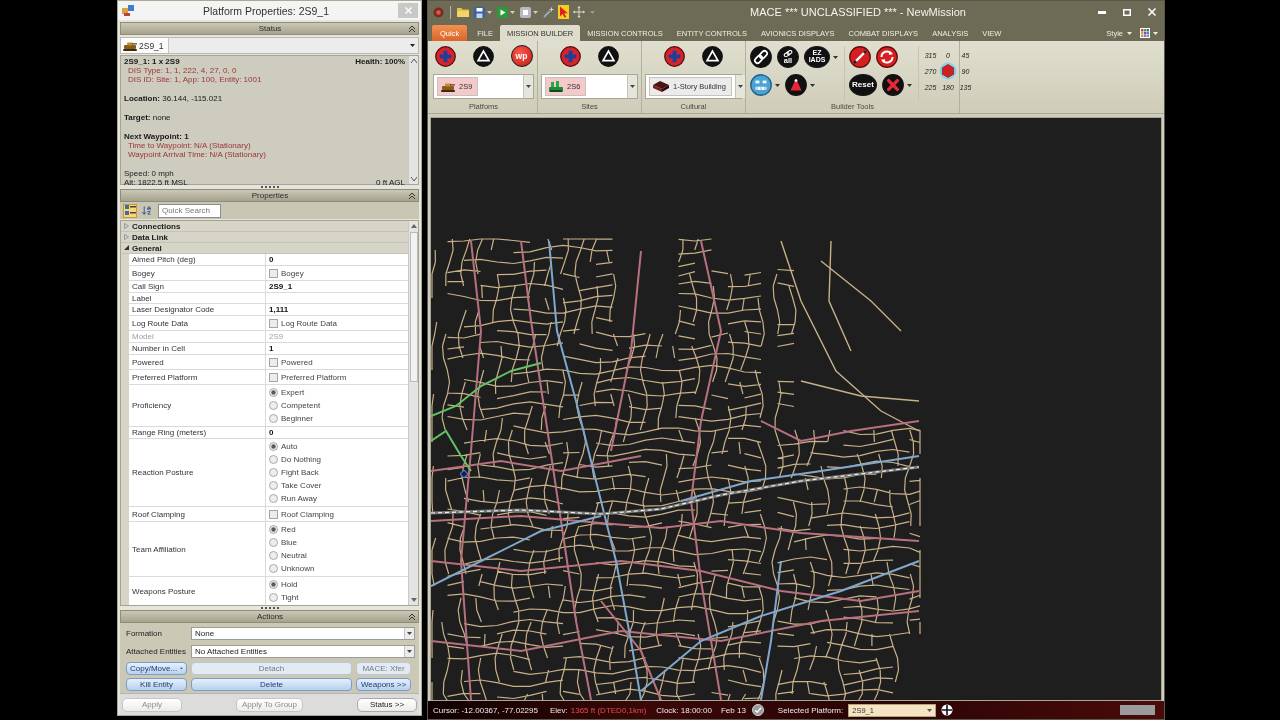 The image size is (1280, 720). Describe the element at coordinates (264, 237) in the screenshot. I see `category-header: Data Link` at that location.